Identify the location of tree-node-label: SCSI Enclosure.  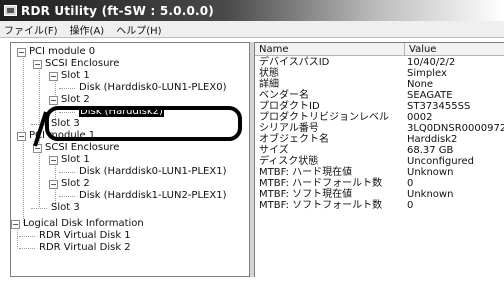
(82, 147).